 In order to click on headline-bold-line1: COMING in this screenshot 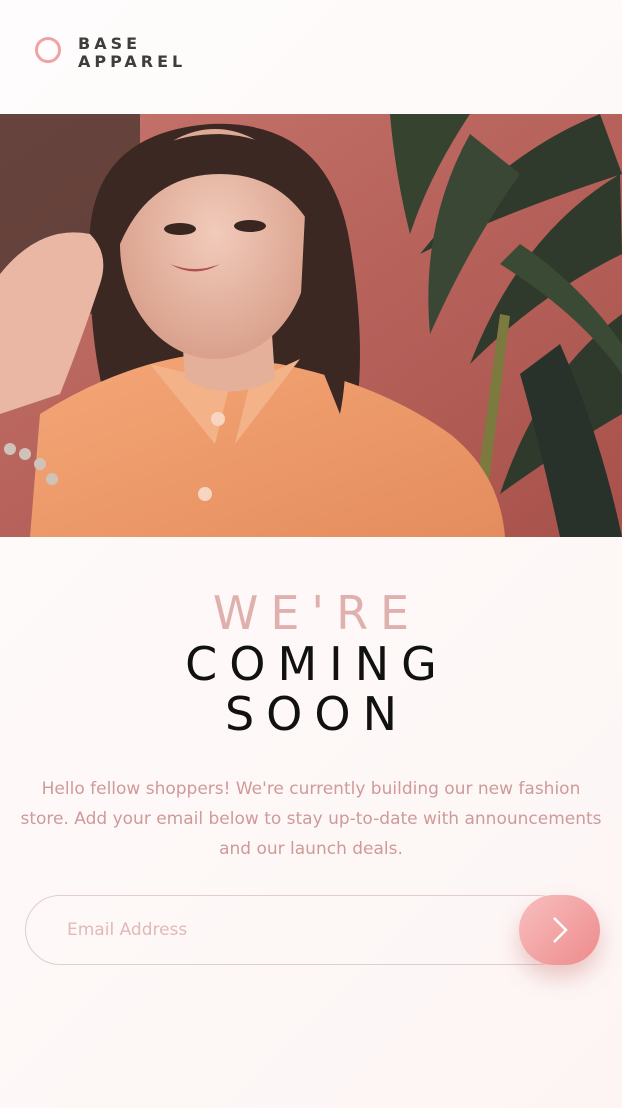, I will do `click(317, 664)`.